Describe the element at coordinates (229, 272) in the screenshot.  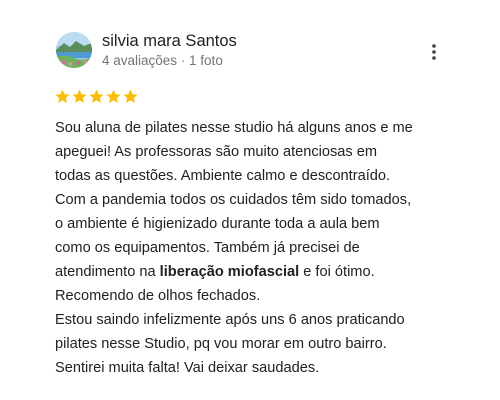
I see `highlighted-keyword: liberação miofascial` at that location.